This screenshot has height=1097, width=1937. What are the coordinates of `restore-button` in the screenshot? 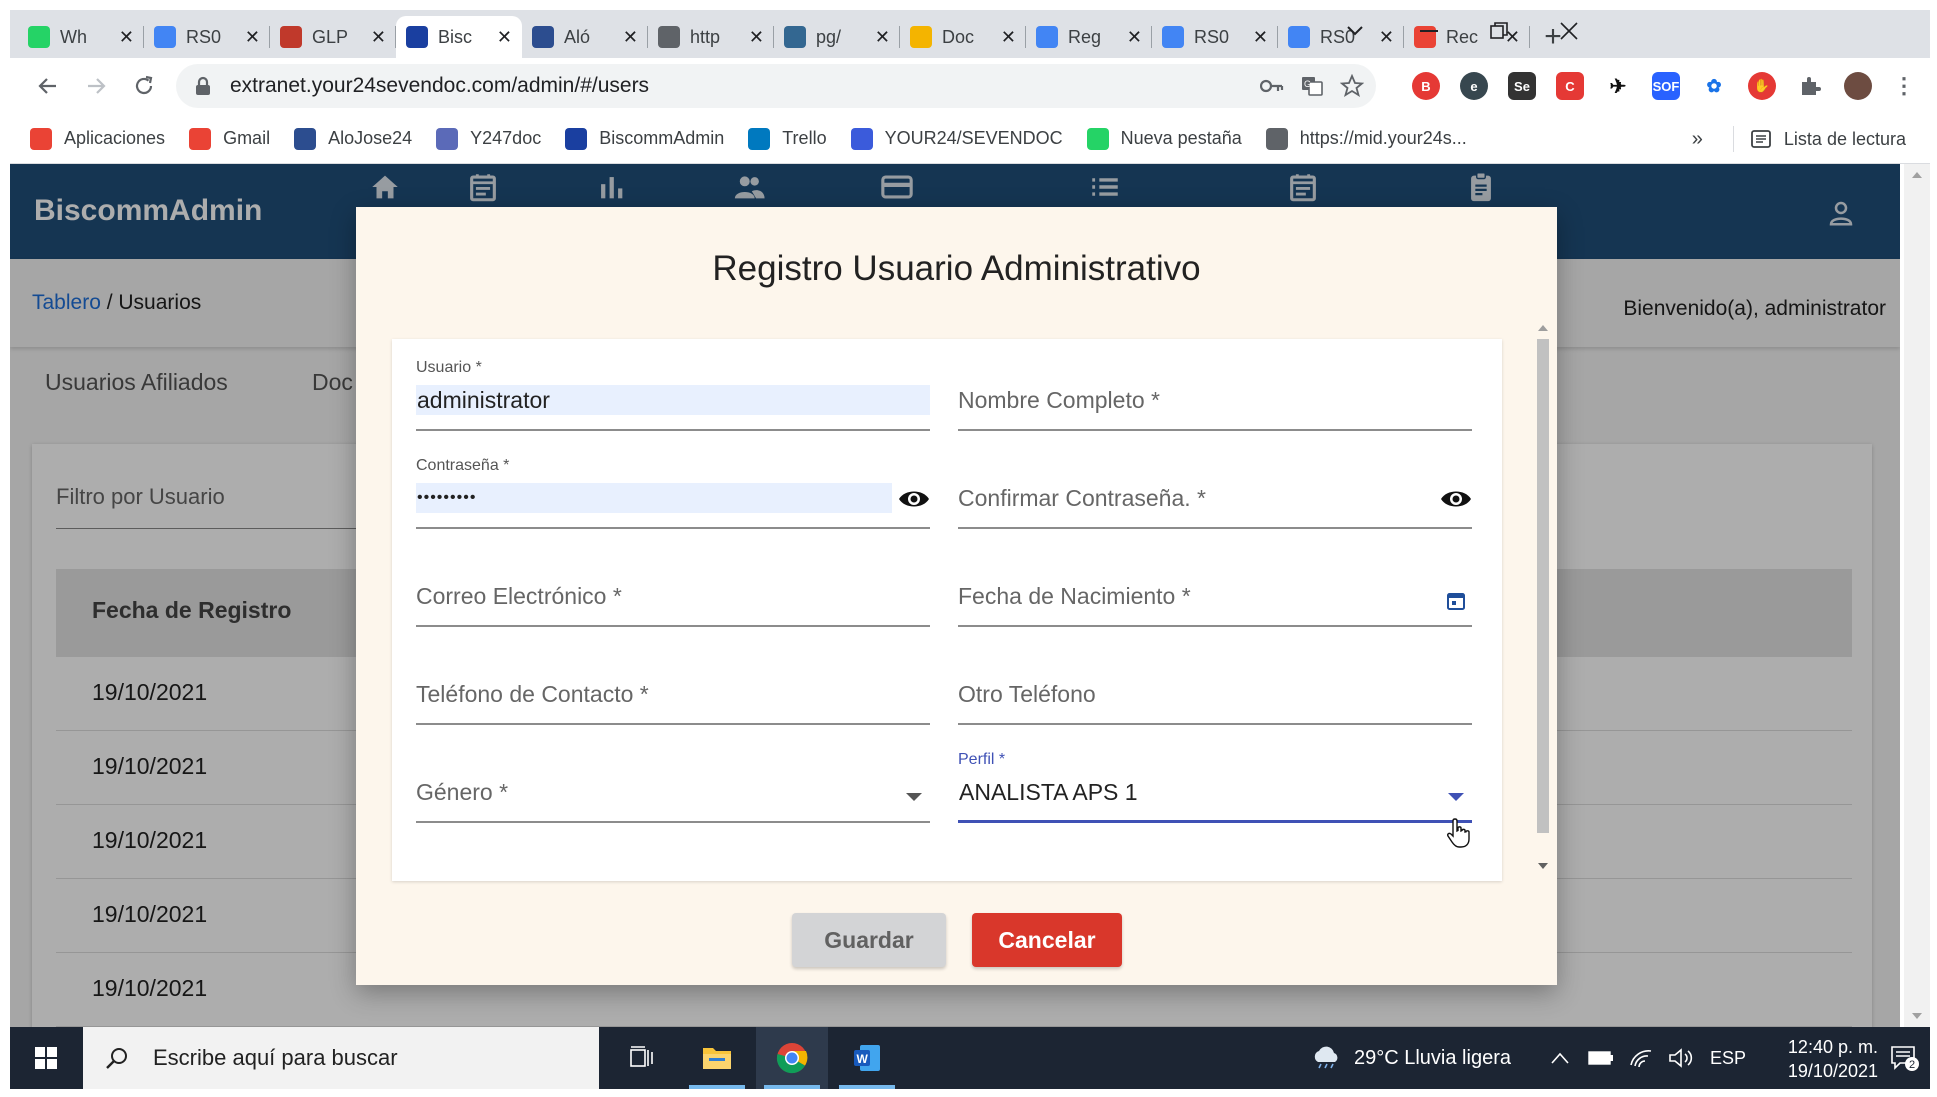 It's located at (1499, 31).